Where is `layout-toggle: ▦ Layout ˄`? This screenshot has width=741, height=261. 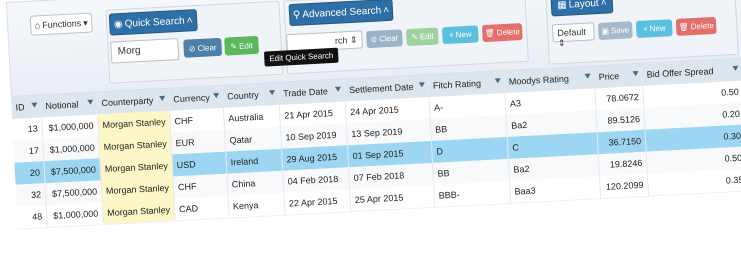
layout-toggle: ▦ Layout ˄ is located at coordinates (582, 8).